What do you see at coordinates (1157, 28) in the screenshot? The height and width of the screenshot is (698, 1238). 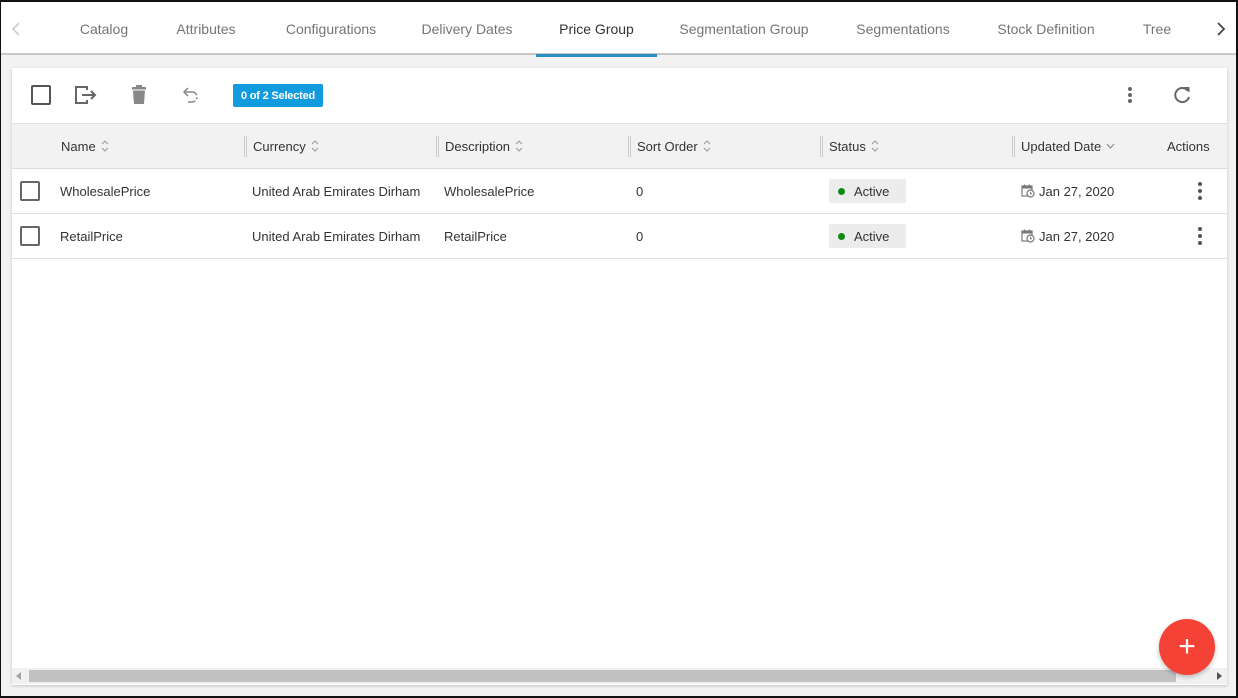 I see `tab-tree: Tree` at bounding box center [1157, 28].